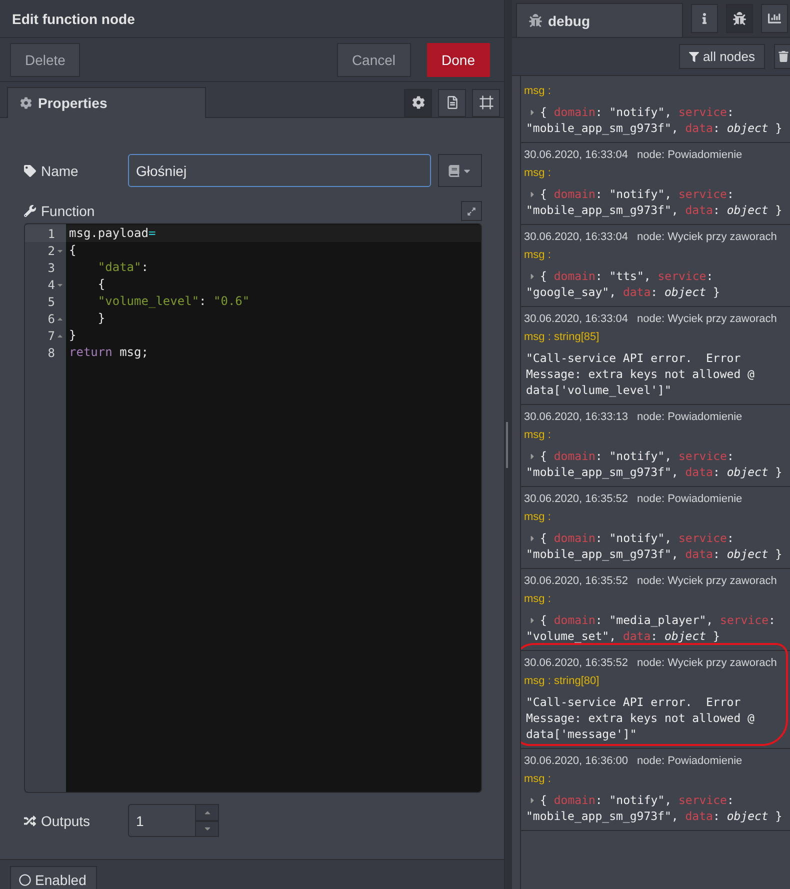  Describe the element at coordinates (45, 233) in the screenshot. I see `line-number: 1` at that location.